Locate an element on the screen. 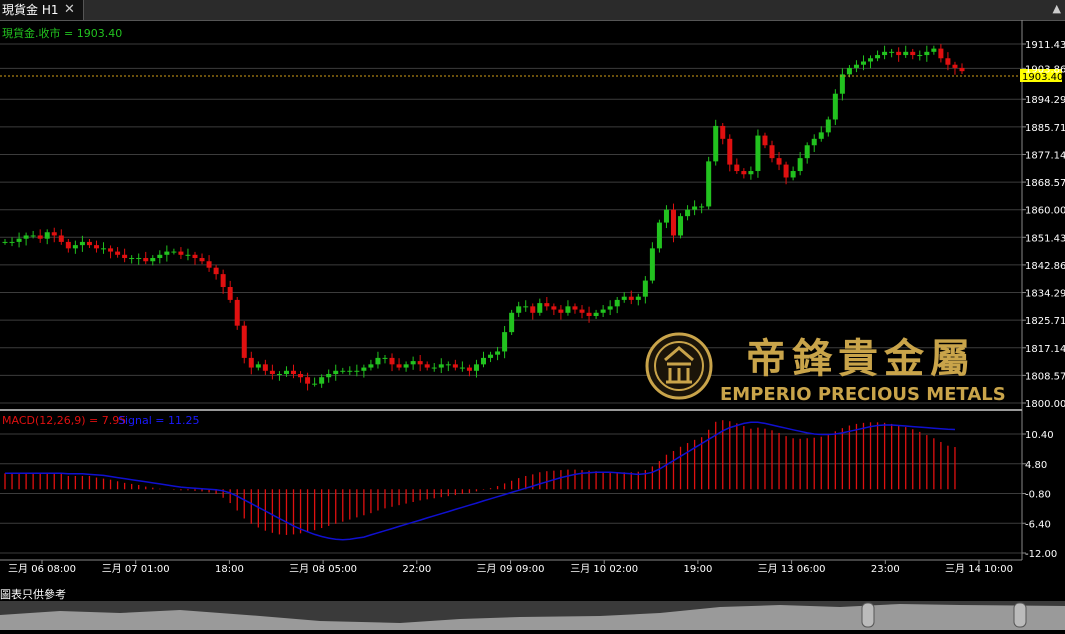 The width and height of the screenshot is (1065, 634). price-tick-label: 1877.14 is located at coordinates (1045, 155).